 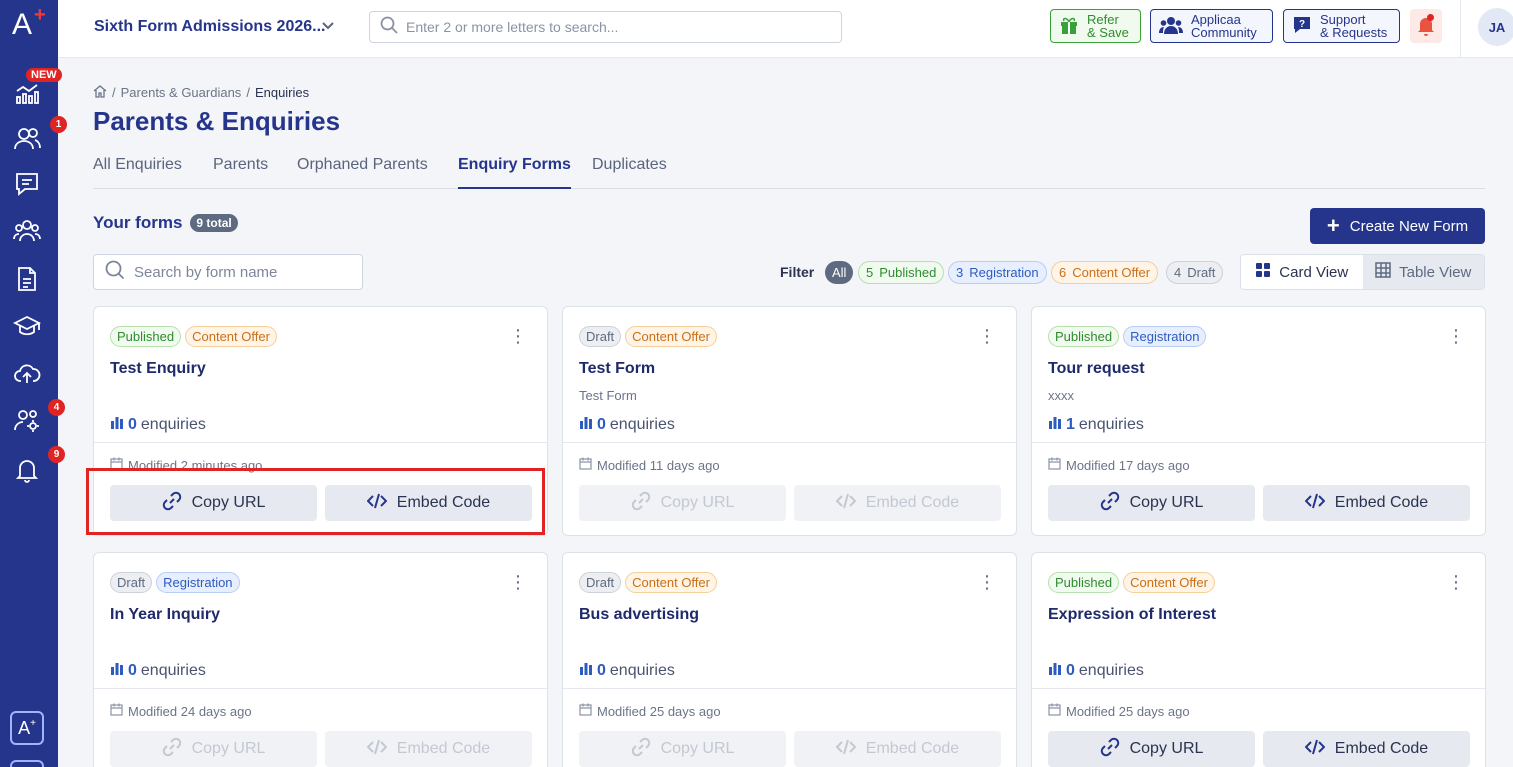 I want to click on document-icon, so click(x=27, y=279).